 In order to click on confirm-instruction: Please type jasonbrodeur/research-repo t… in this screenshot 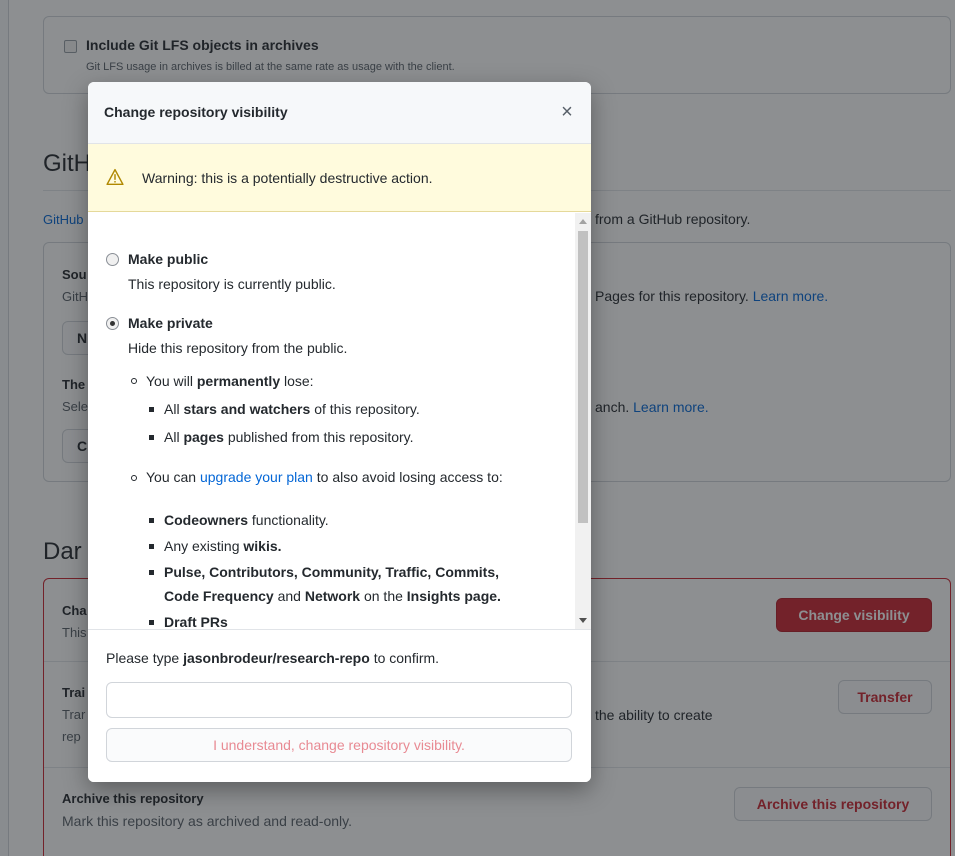, I will do `click(272, 658)`.